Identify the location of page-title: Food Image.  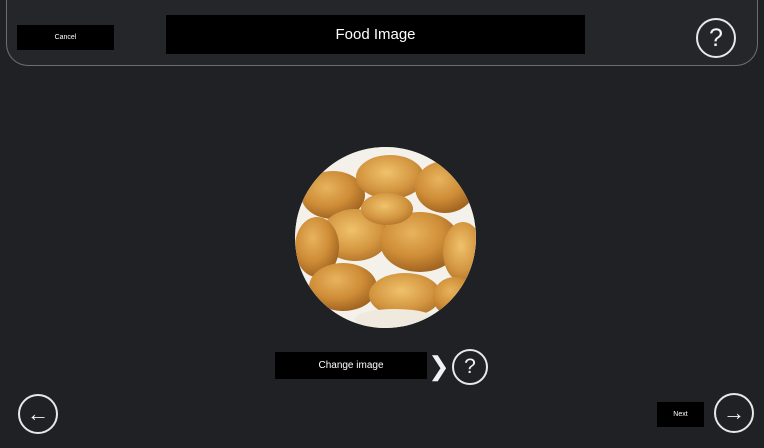
(375, 34).